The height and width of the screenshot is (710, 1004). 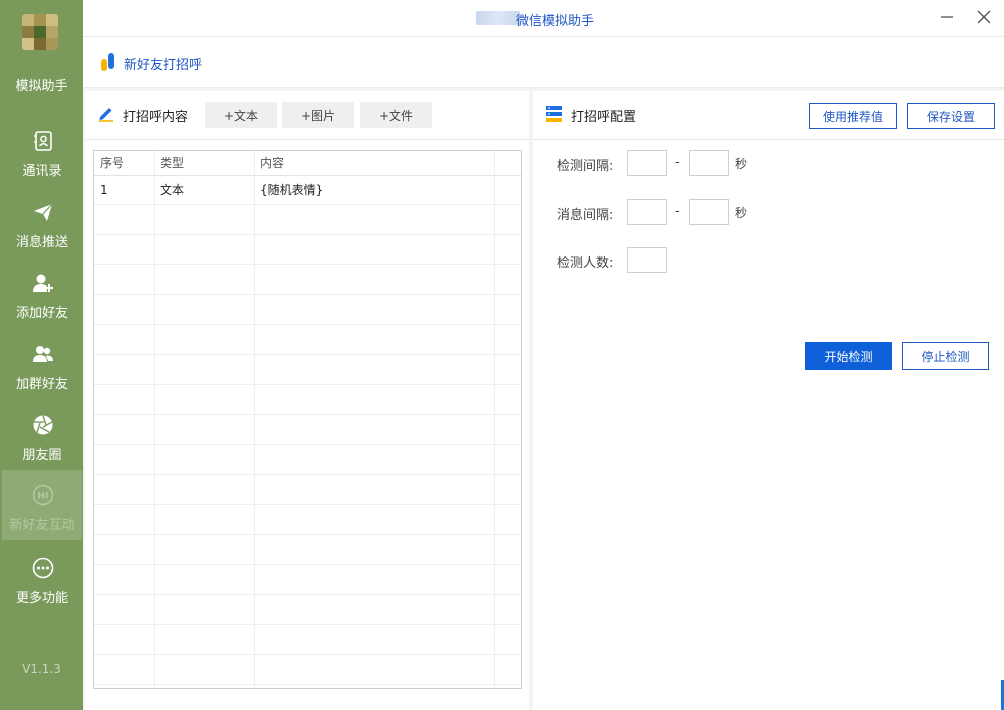 I want to click on group-icon, so click(x=43, y=354).